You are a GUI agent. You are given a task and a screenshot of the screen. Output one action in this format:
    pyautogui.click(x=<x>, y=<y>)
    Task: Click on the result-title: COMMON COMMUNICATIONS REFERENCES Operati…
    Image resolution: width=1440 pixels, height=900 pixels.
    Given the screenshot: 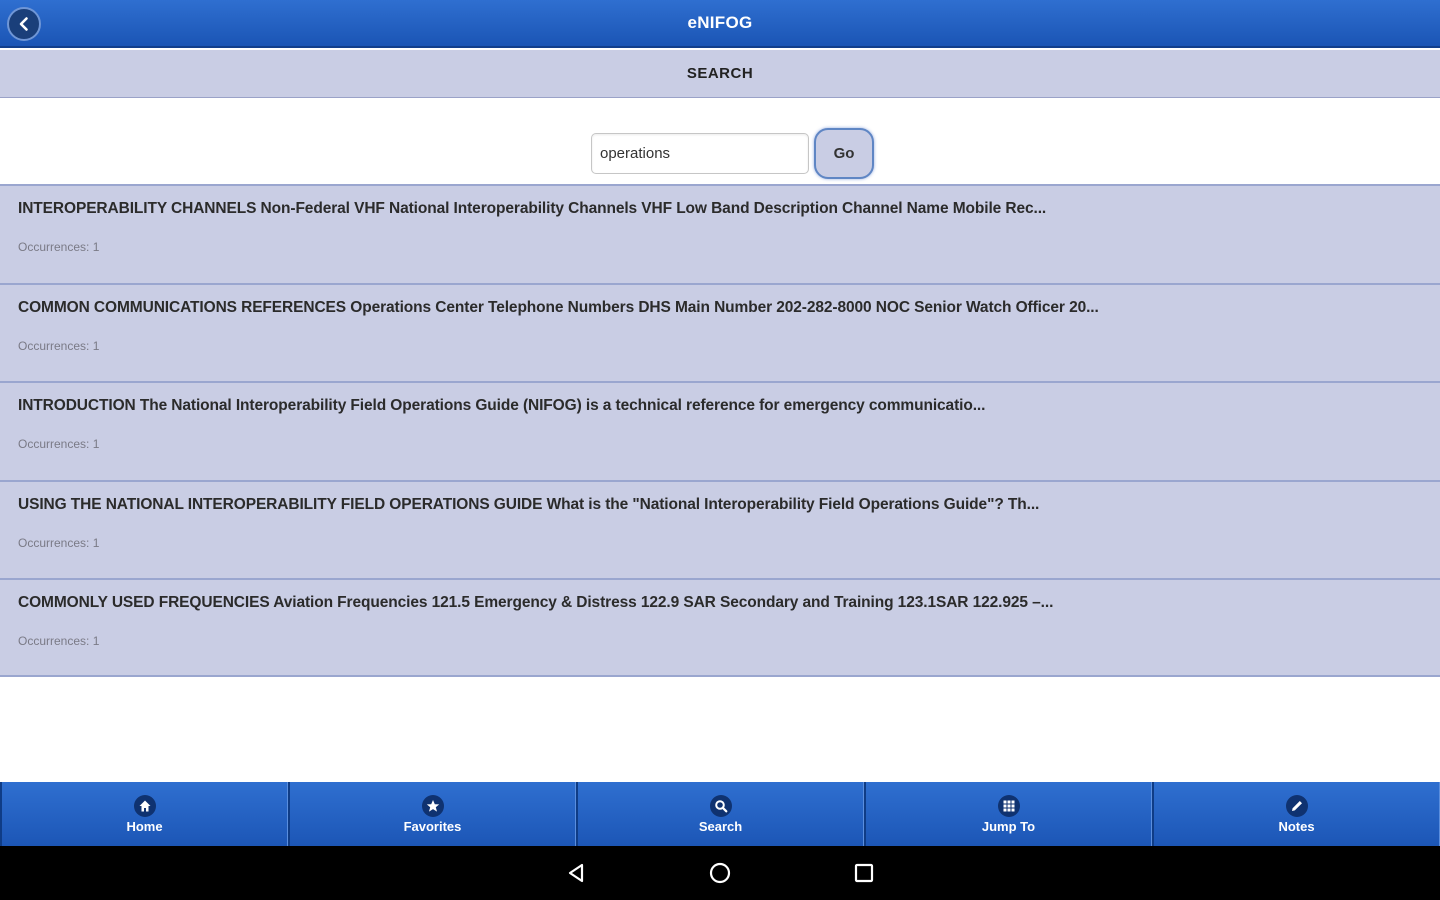 What is the action you would take?
    pyautogui.click(x=558, y=307)
    